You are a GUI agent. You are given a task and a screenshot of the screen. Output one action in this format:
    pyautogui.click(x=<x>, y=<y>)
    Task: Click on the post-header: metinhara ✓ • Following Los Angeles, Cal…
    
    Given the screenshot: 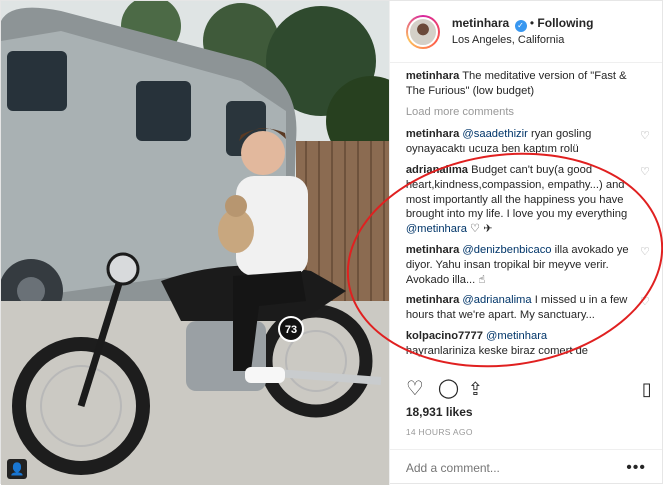 What is the action you would take?
    pyautogui.click(x=525, y=32)
    